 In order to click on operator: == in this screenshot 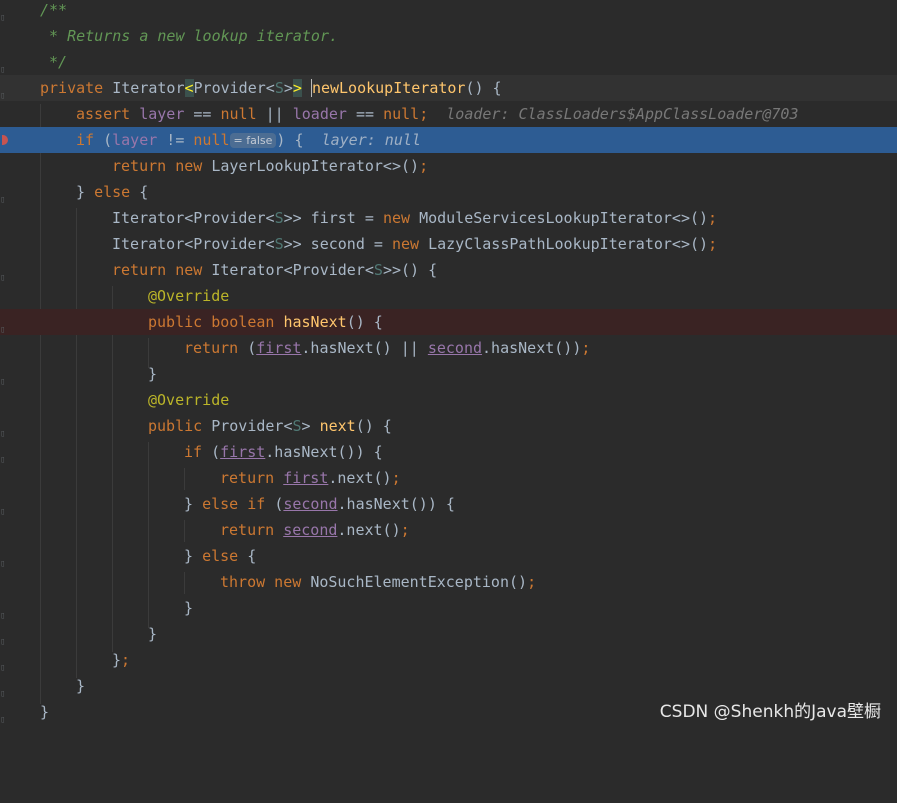, I will do `click(202, 114)`.